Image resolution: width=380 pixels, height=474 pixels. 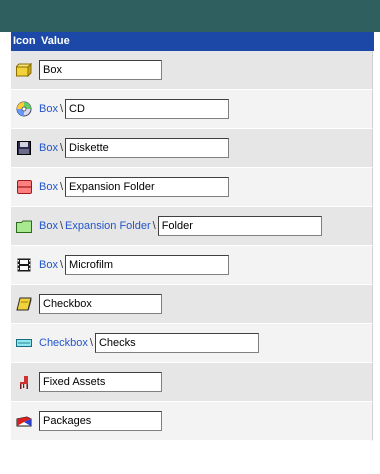 I want to click on value-field: Checks, so click(x=176, y=343).